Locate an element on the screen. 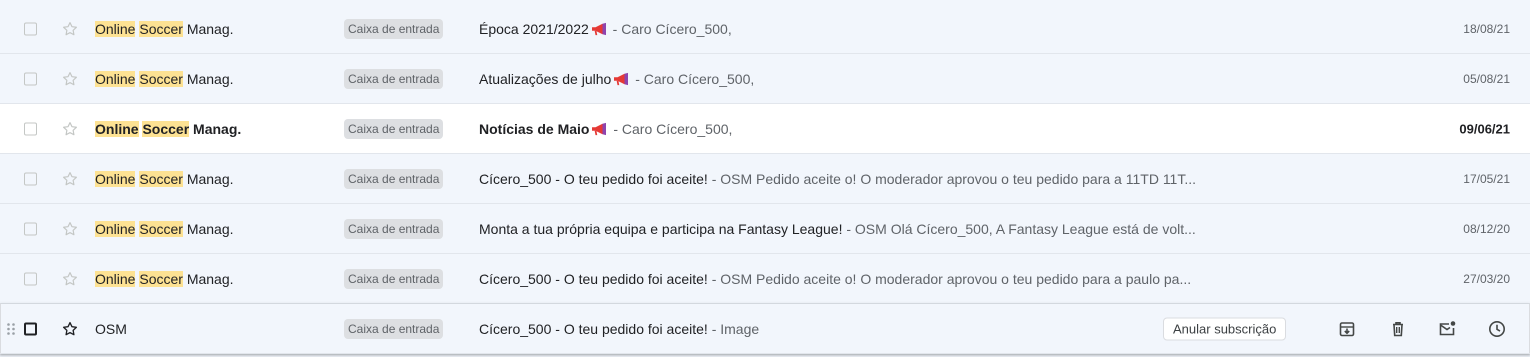  subject-line: Atualizações de julho - Caro Cícero_500, is located at coordinates (932, 79).